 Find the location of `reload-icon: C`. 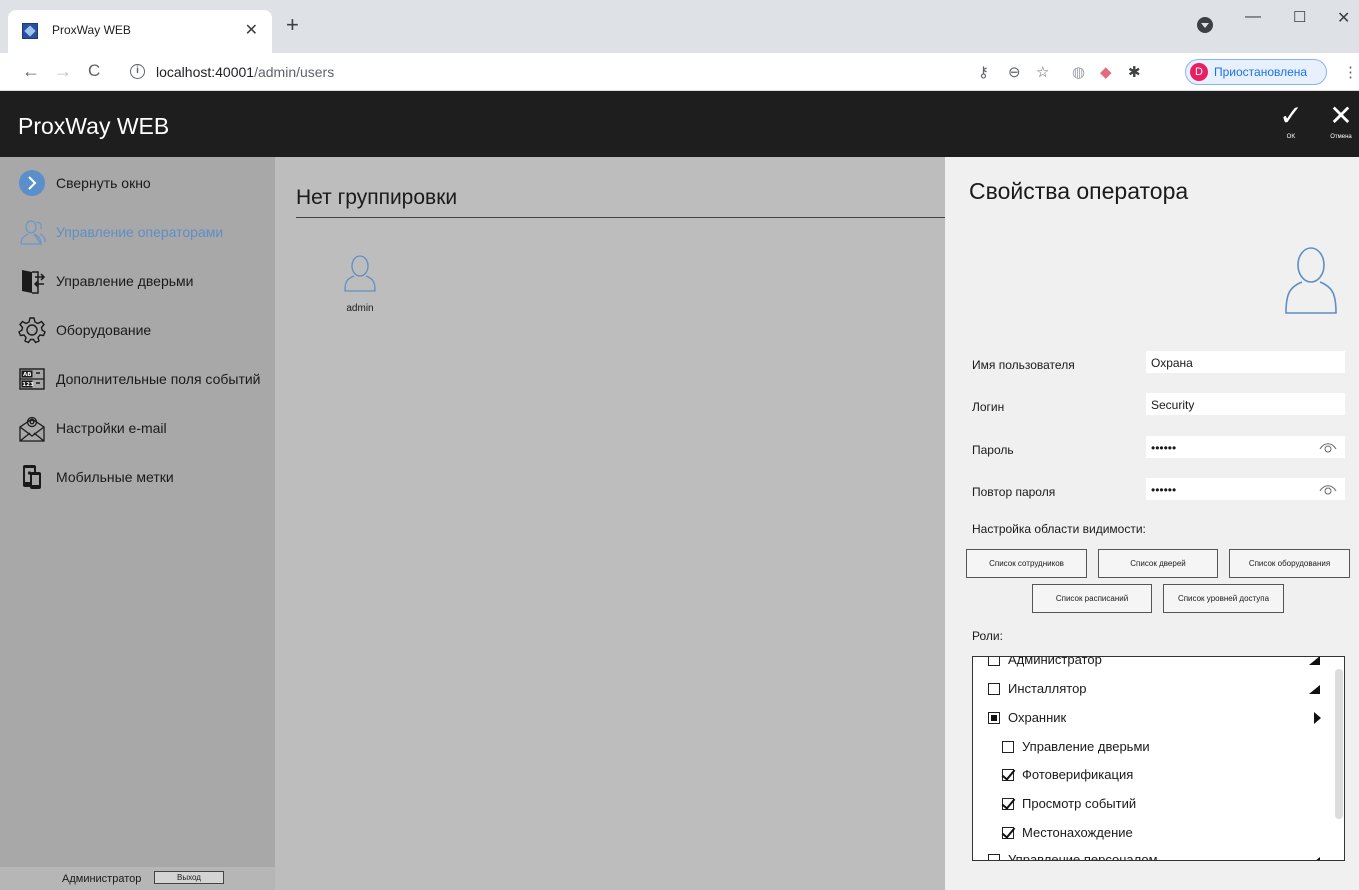

reload-icon: C is located at coordinates (94, 71).